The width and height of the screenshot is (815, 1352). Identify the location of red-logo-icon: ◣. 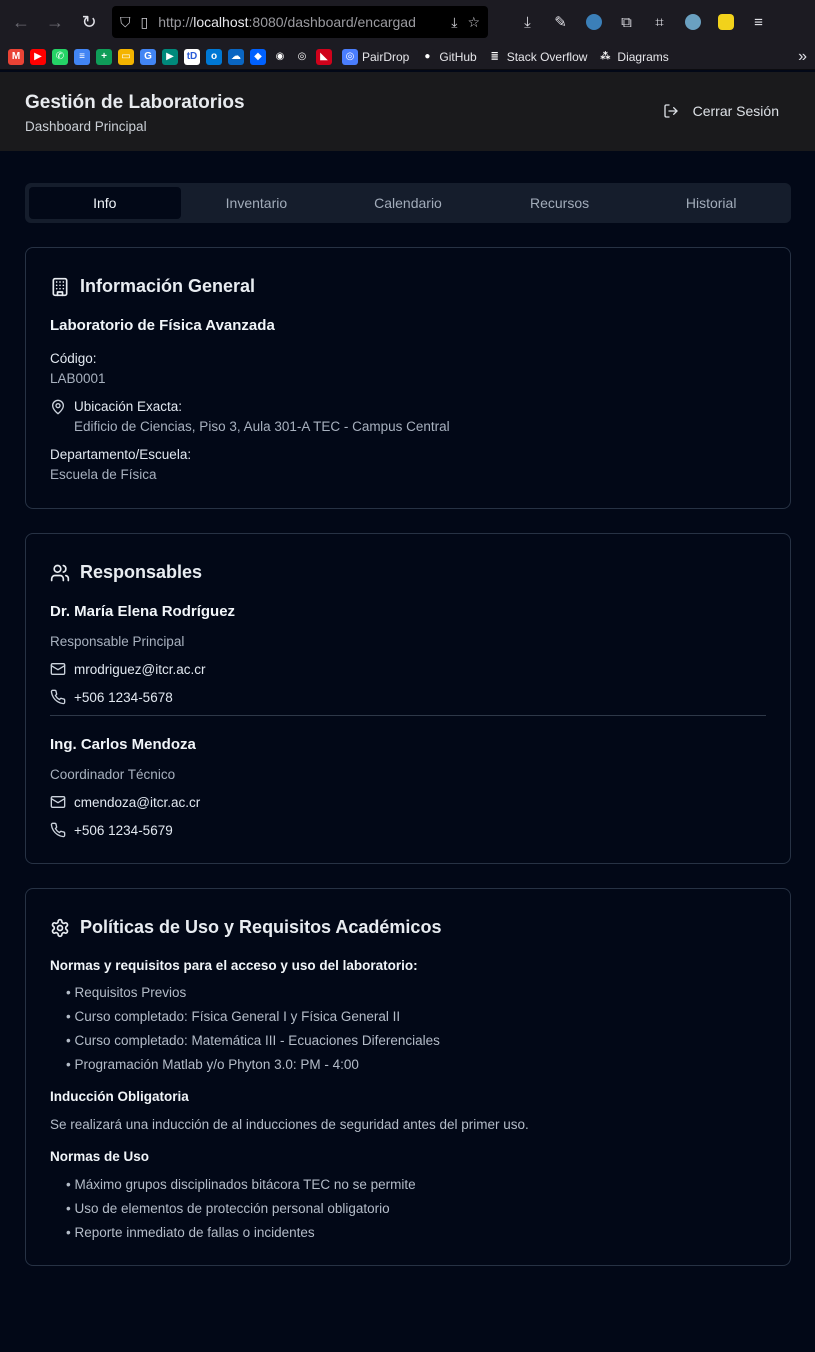
(324, 56).